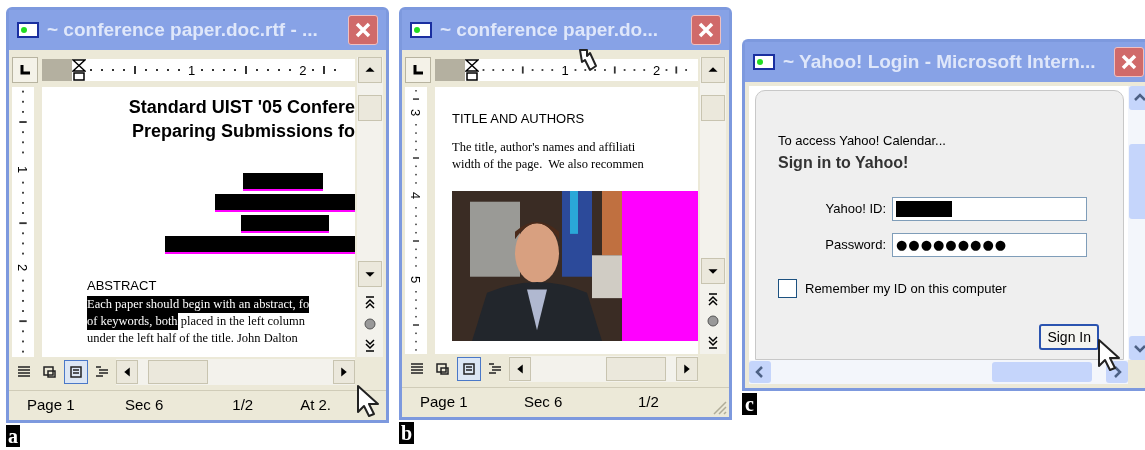  What do you see at coordinates (544, 147) in the screenshot?
I see `text-line: The title, author's names and affiliati` at bounding box center [544, 147].